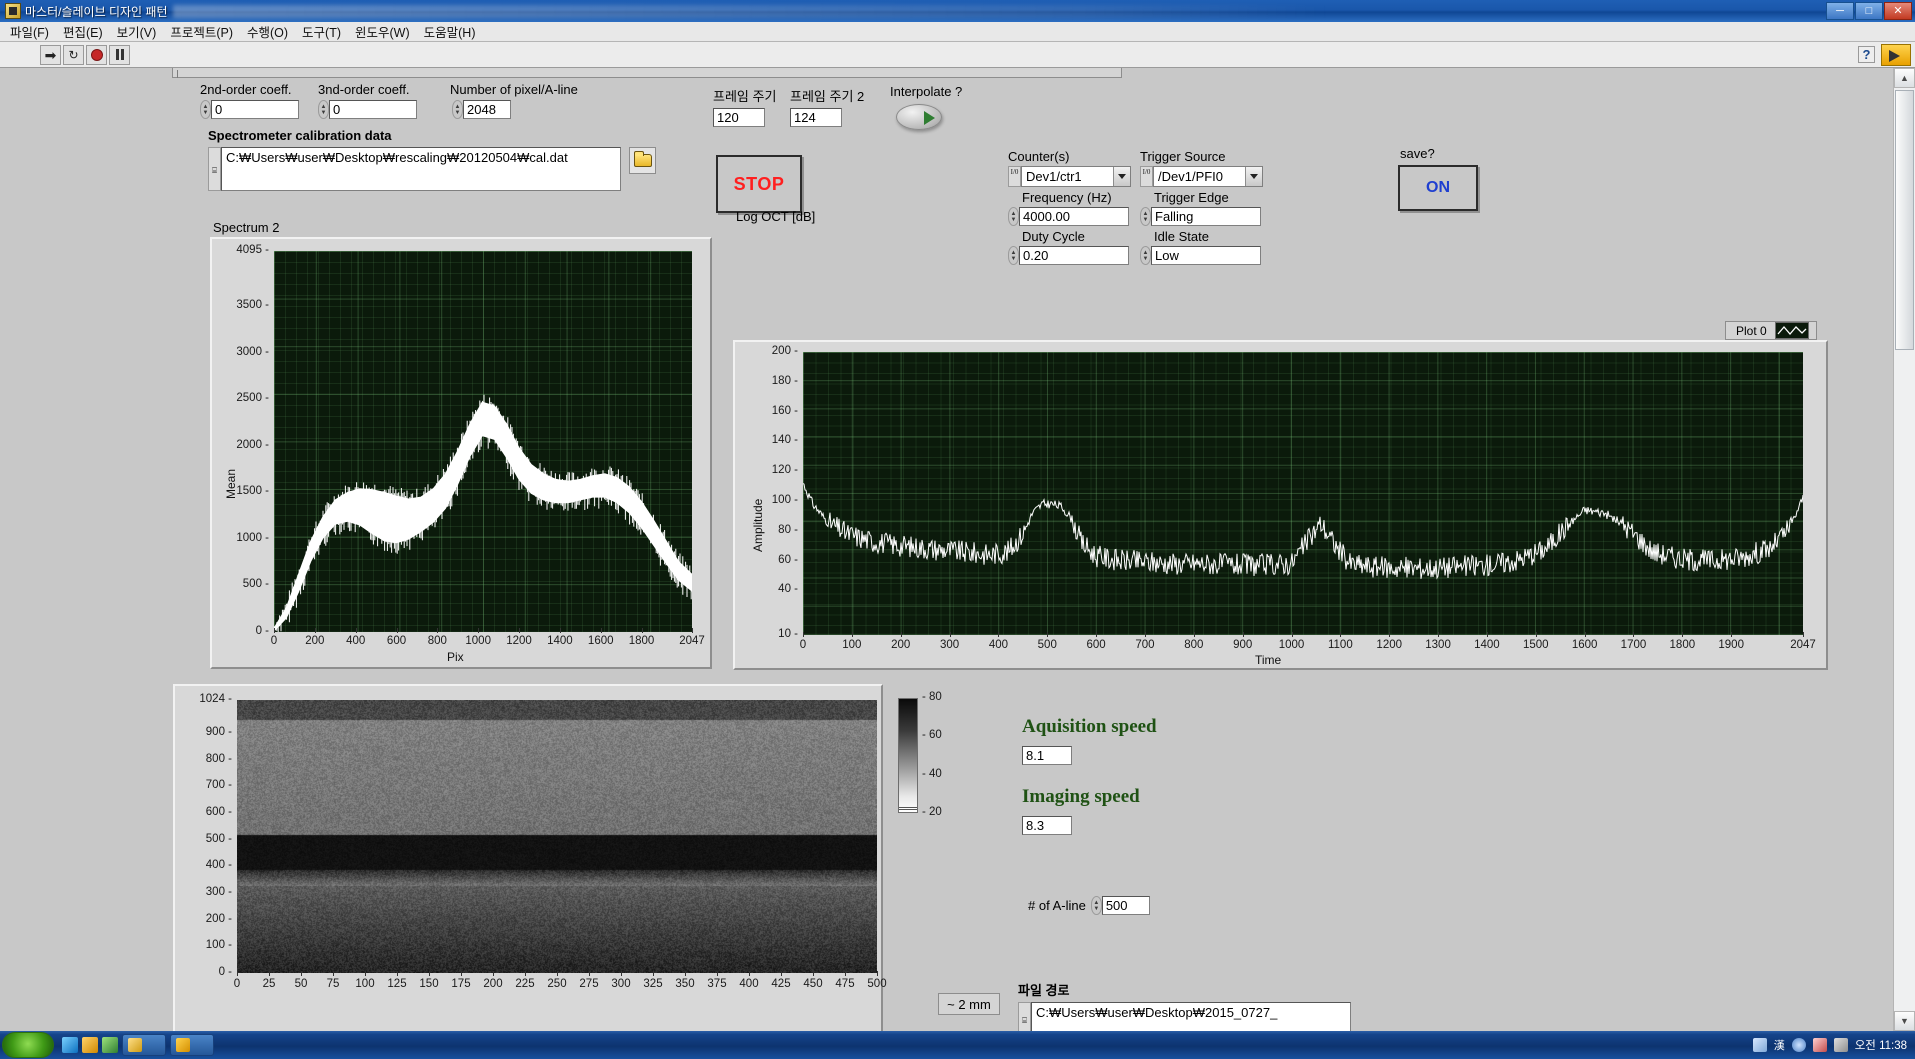 This screenshot has width=1915, height=1059. I want to click on menu-window: 윈도우(W), so click(382, 31).